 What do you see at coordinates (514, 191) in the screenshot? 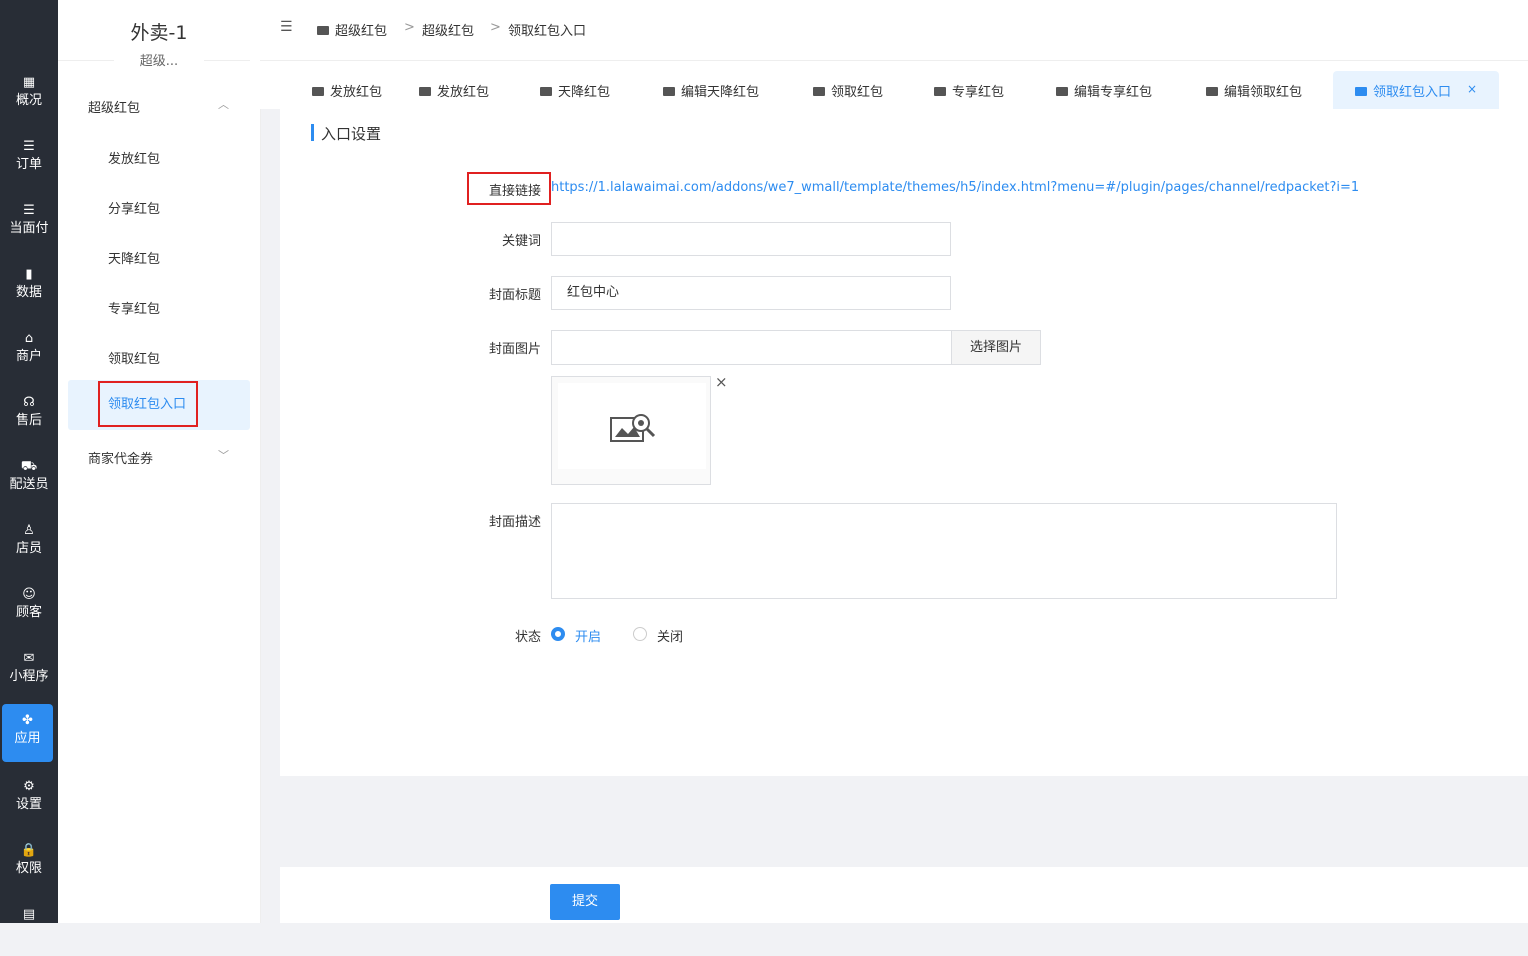
I see `link-label: 直接链接` at bounding box center [514, 191].